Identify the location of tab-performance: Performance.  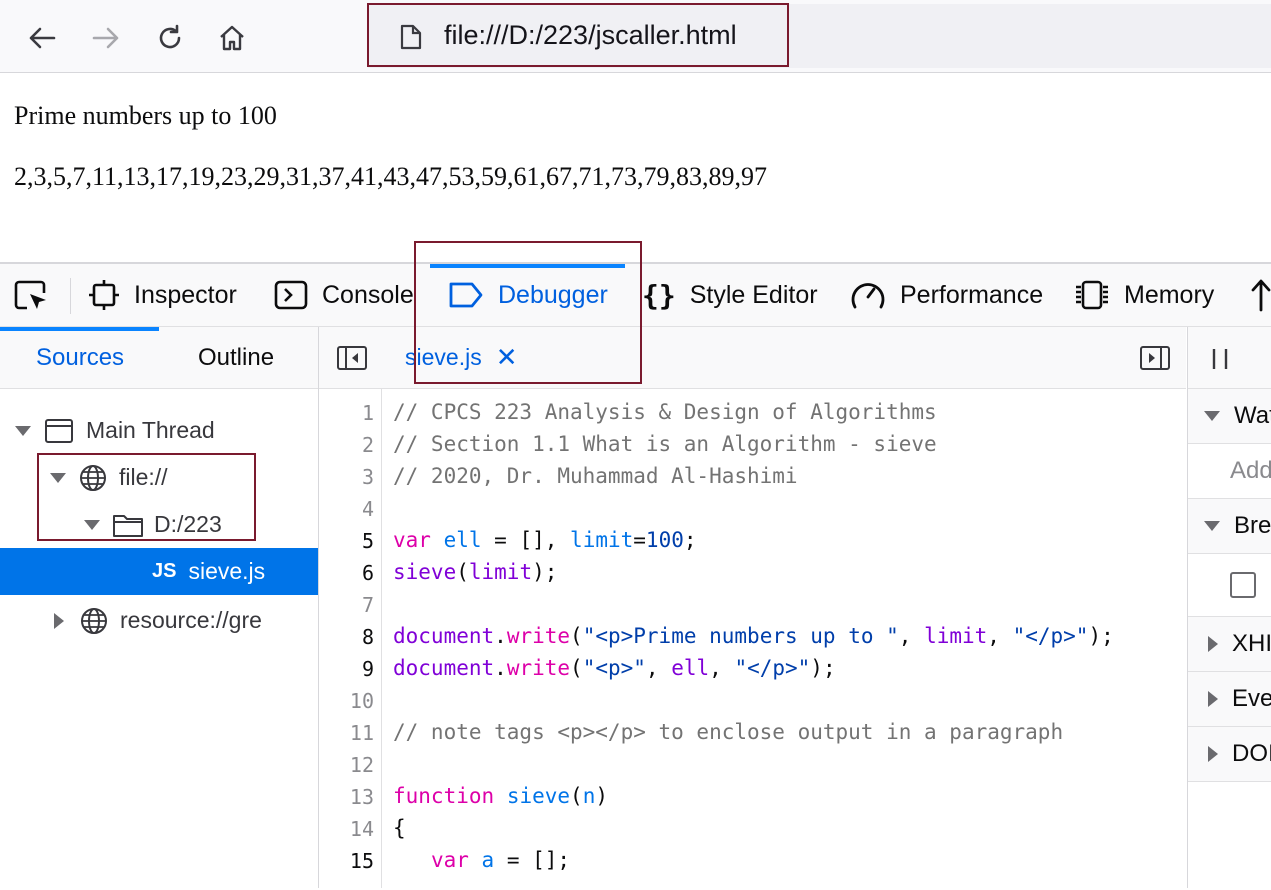
(946, 295).